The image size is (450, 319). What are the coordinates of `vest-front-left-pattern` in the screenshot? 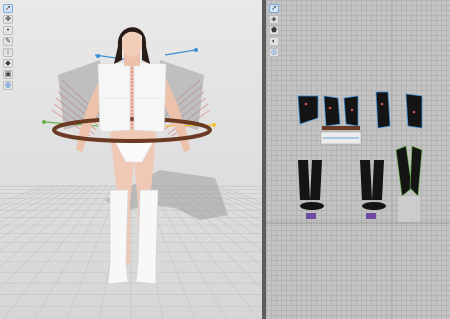 It's located at (114, 97).